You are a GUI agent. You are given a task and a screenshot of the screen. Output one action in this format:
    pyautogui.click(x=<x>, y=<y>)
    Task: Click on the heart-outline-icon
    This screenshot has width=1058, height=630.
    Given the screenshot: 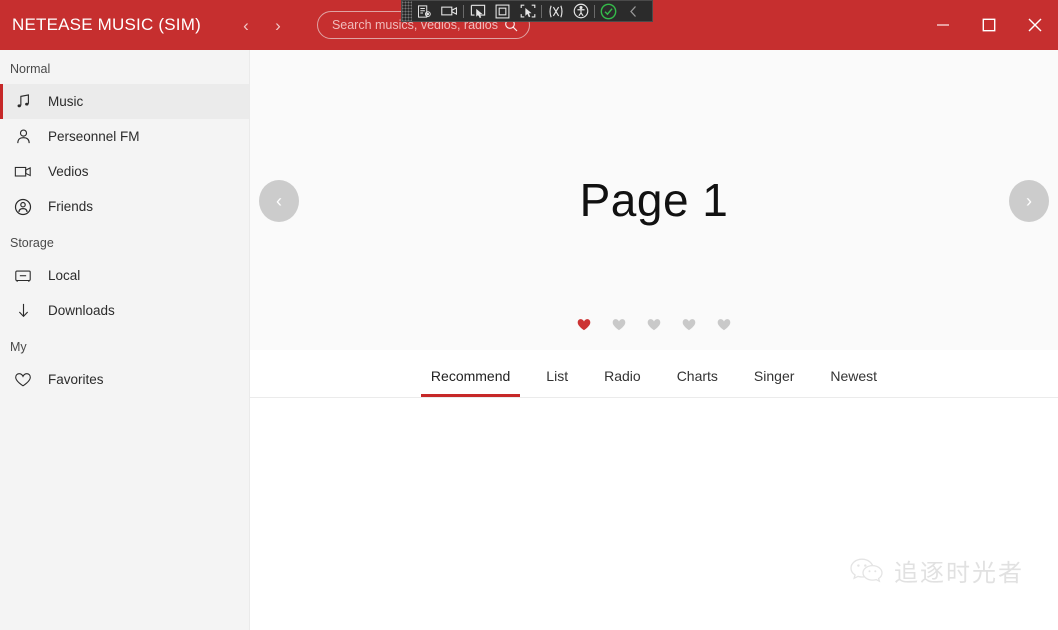 What is the action you would take?
    pyautogui.click(x=23, y=380)
    